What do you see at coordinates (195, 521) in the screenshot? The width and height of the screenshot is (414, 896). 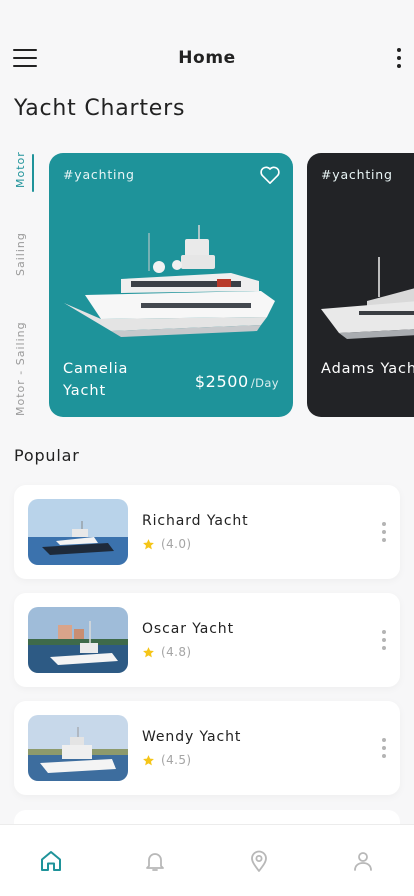 I see `item-name: Richard Yacht` at bounding box center [195, 521].